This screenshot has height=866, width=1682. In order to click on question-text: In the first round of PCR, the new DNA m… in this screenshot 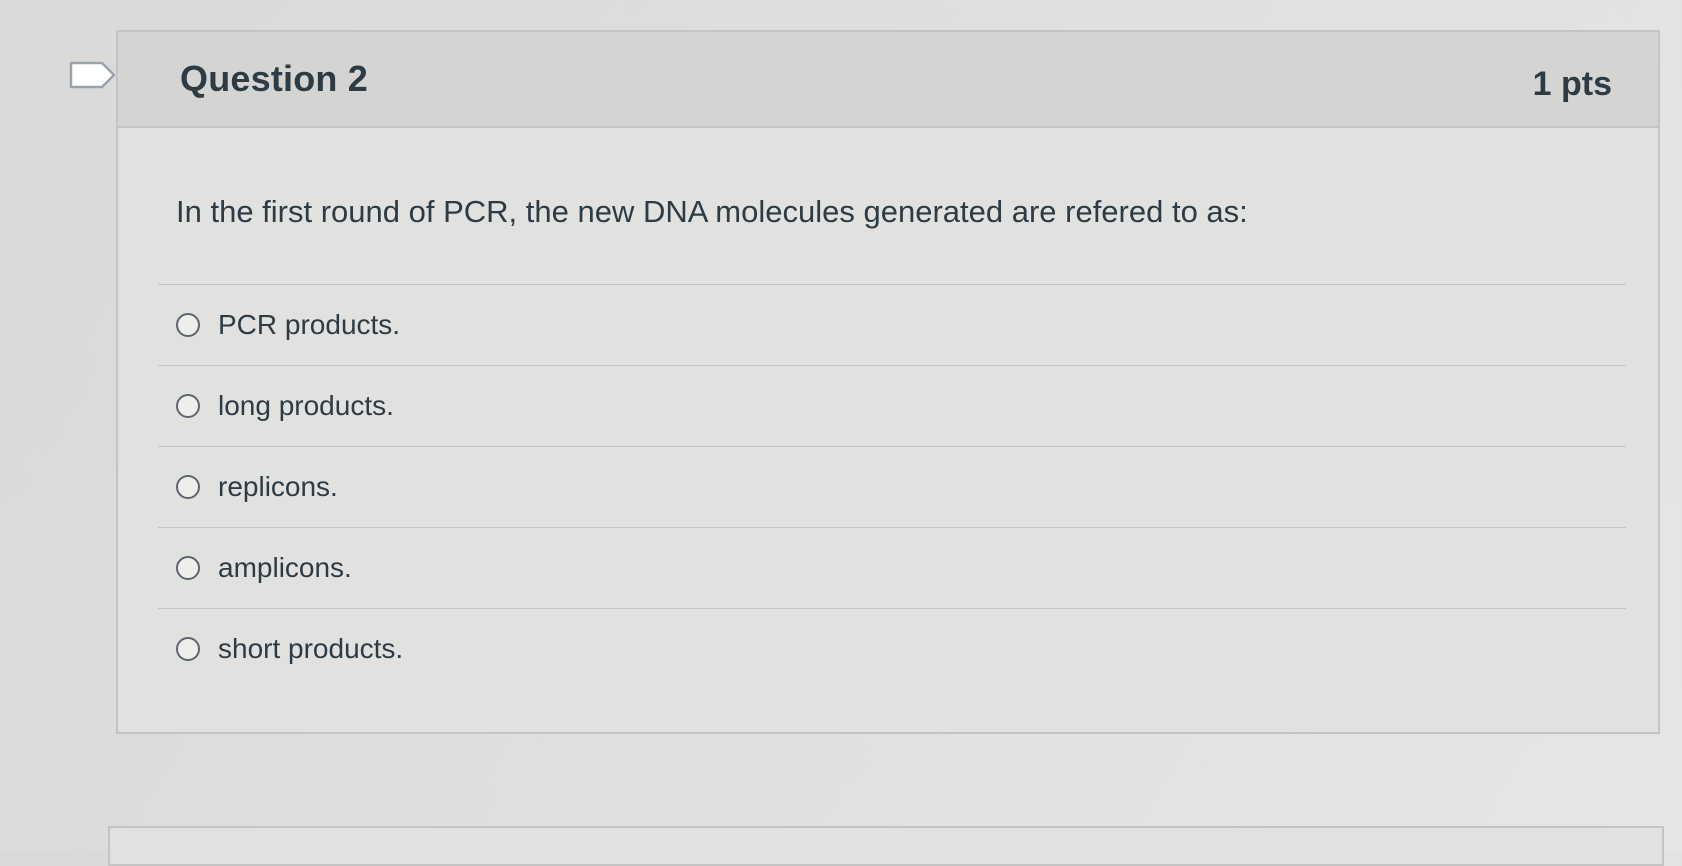, I will do `click(712, 211)`.